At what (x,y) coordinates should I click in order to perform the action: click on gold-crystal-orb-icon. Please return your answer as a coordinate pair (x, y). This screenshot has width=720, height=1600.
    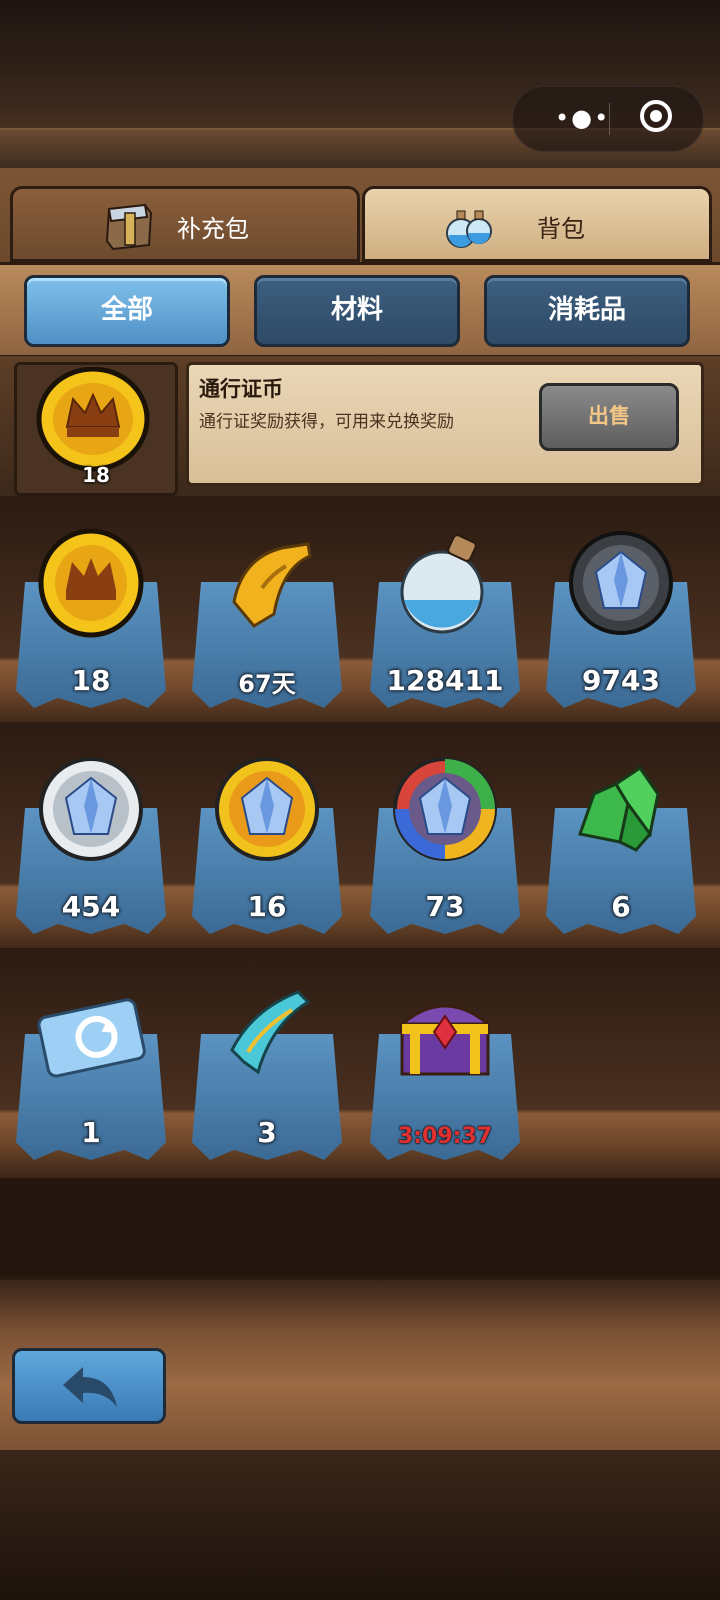
    Looking at the image, I should click on (267, 809).